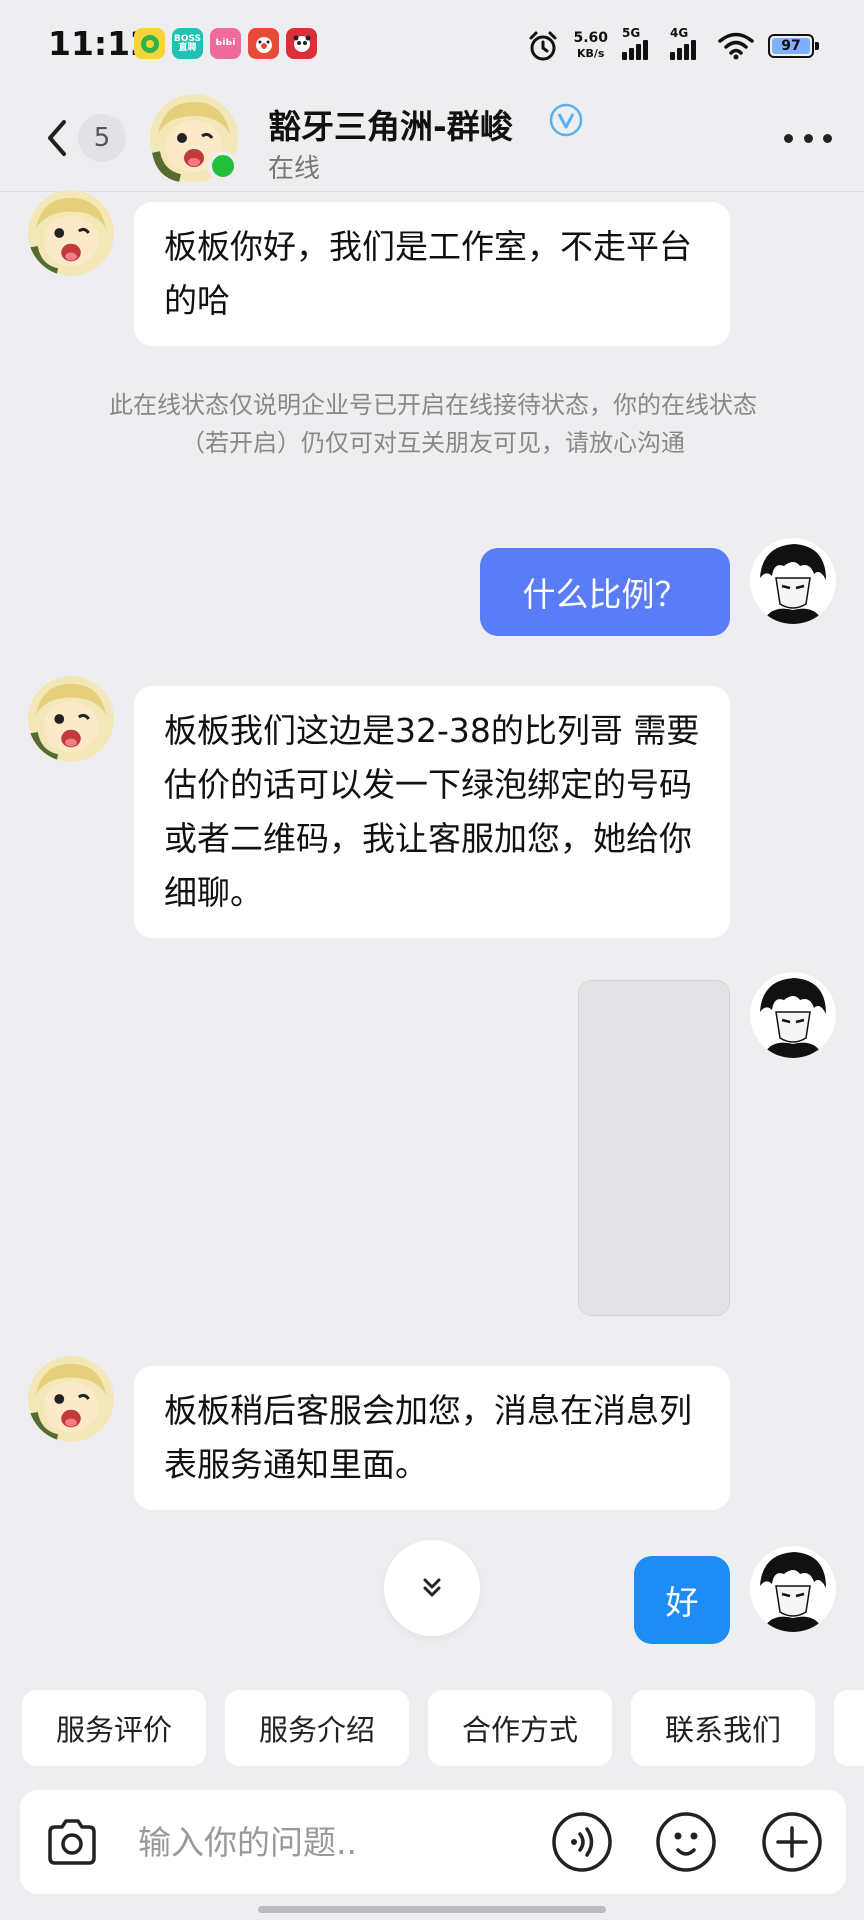  I want to click on chevron-left-icon, so click(57, 138).